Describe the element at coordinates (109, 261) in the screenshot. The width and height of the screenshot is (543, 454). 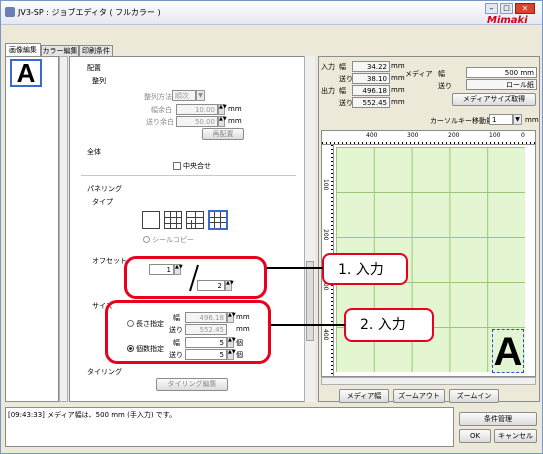
I see `offset-label: オフセット` at that location.